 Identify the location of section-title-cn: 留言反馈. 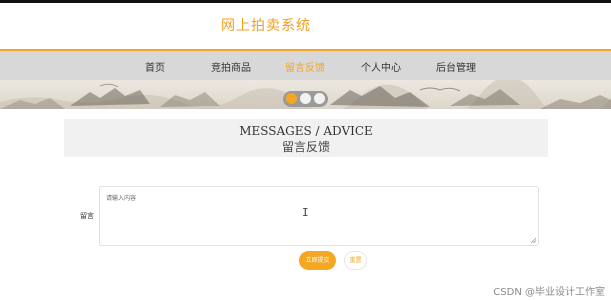
(305, 147).